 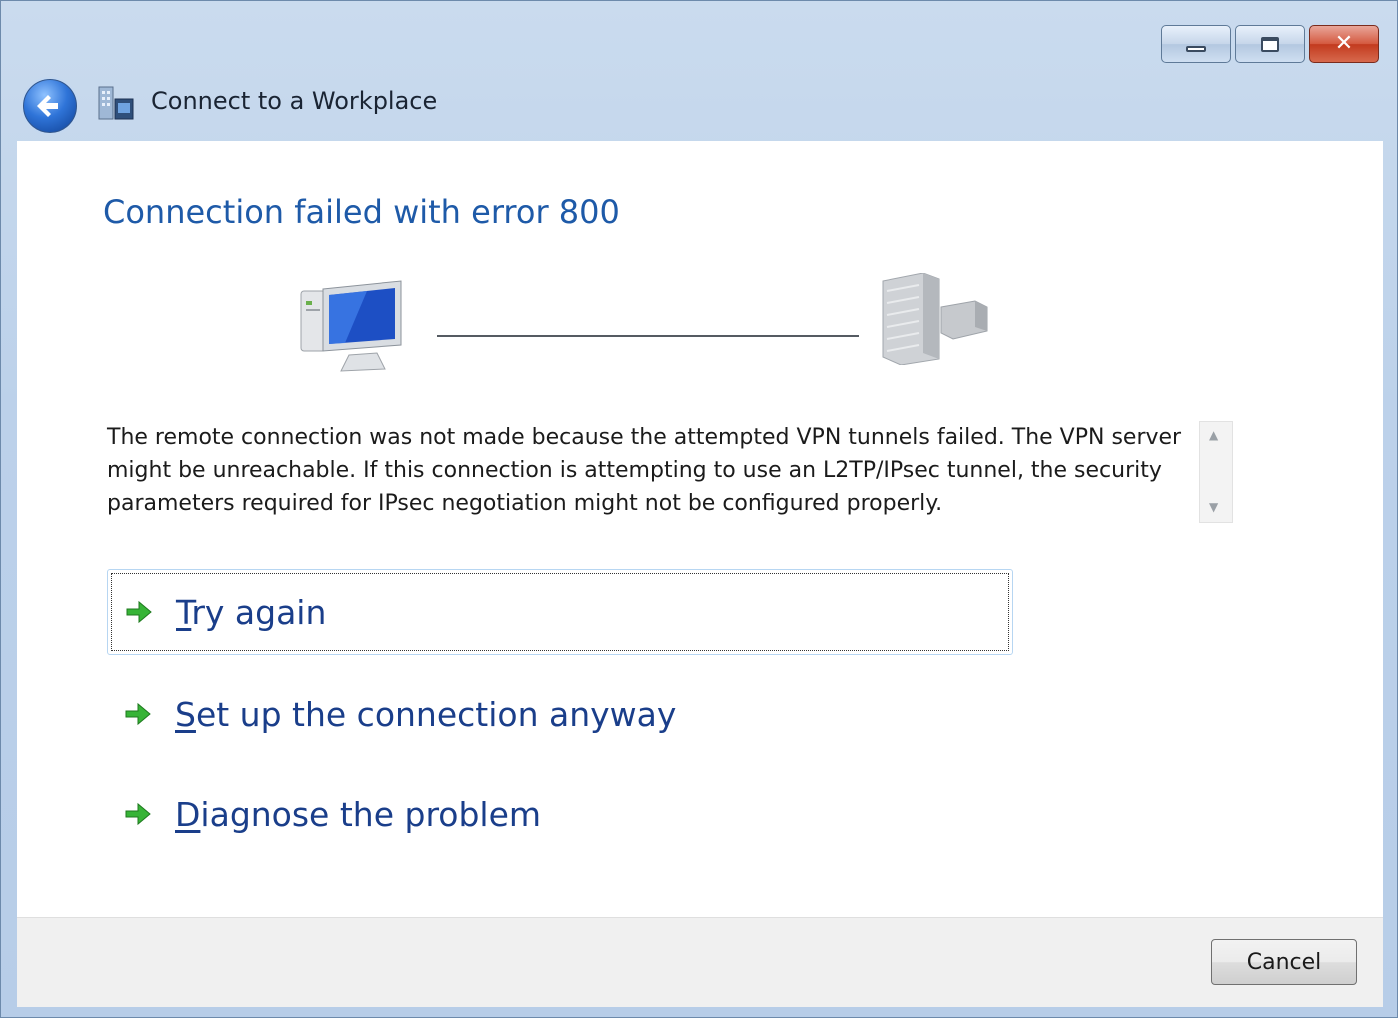 What do you see at coordinates (351, 326) in the screenshot?
I see `computer-icon` at bounding box center [351, 326].